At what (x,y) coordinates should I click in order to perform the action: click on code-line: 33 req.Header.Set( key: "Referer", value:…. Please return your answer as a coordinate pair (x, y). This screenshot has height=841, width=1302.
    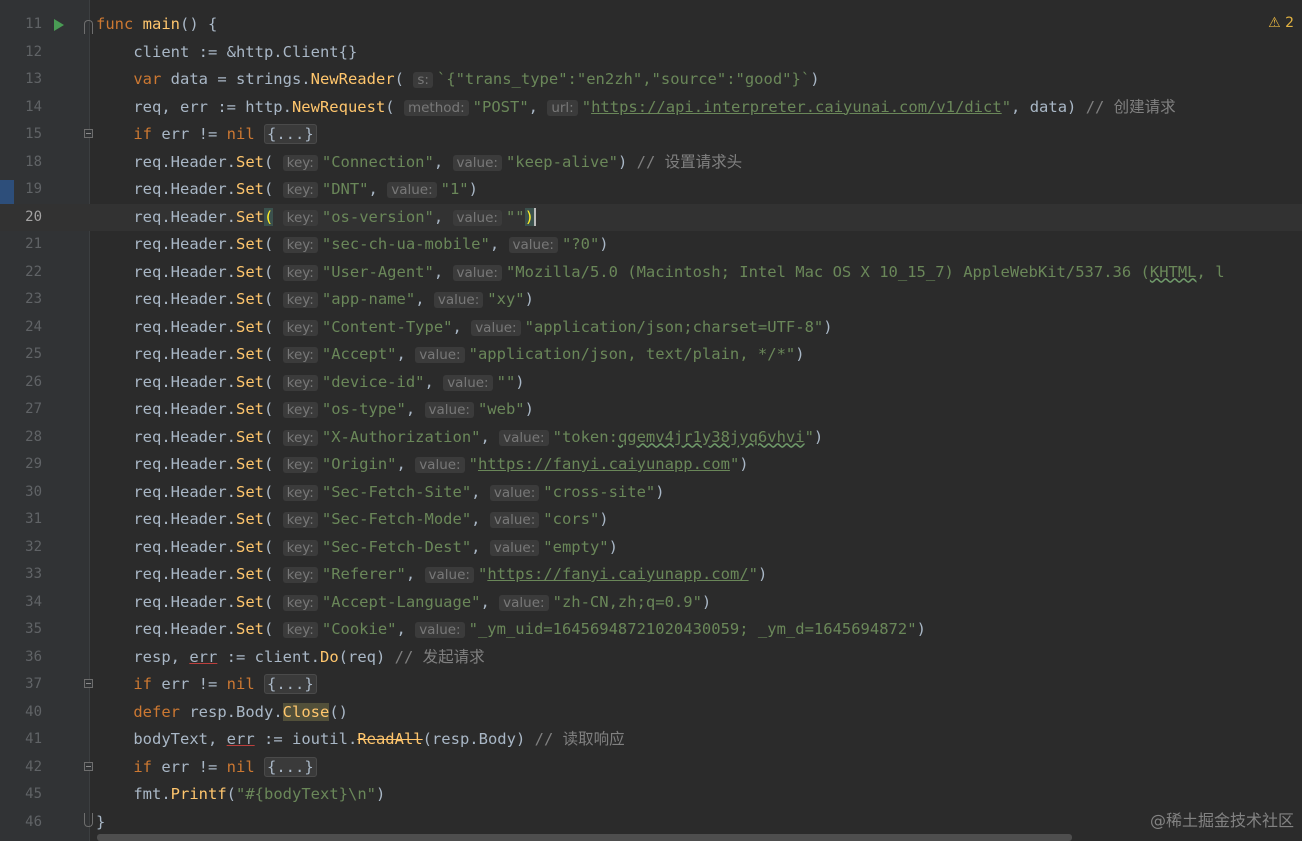
    Looking at the image, I should click on (651, 575).